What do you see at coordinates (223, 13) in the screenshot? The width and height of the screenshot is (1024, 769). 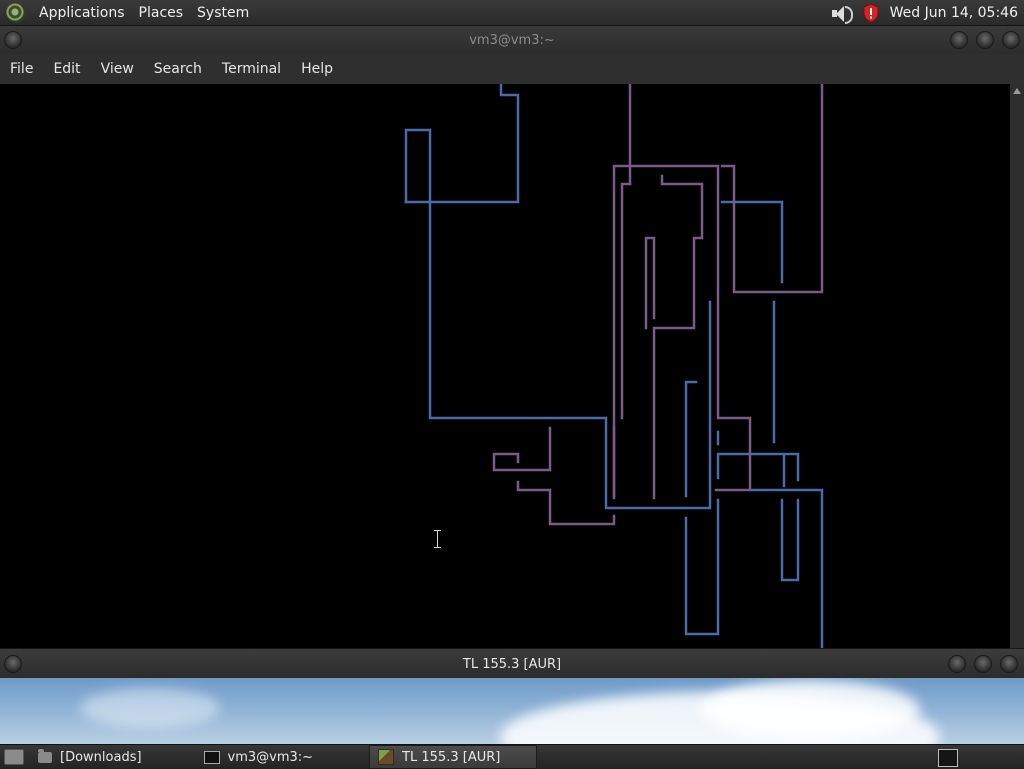 I see `menu-system: System` at bounding box center [223, 13].